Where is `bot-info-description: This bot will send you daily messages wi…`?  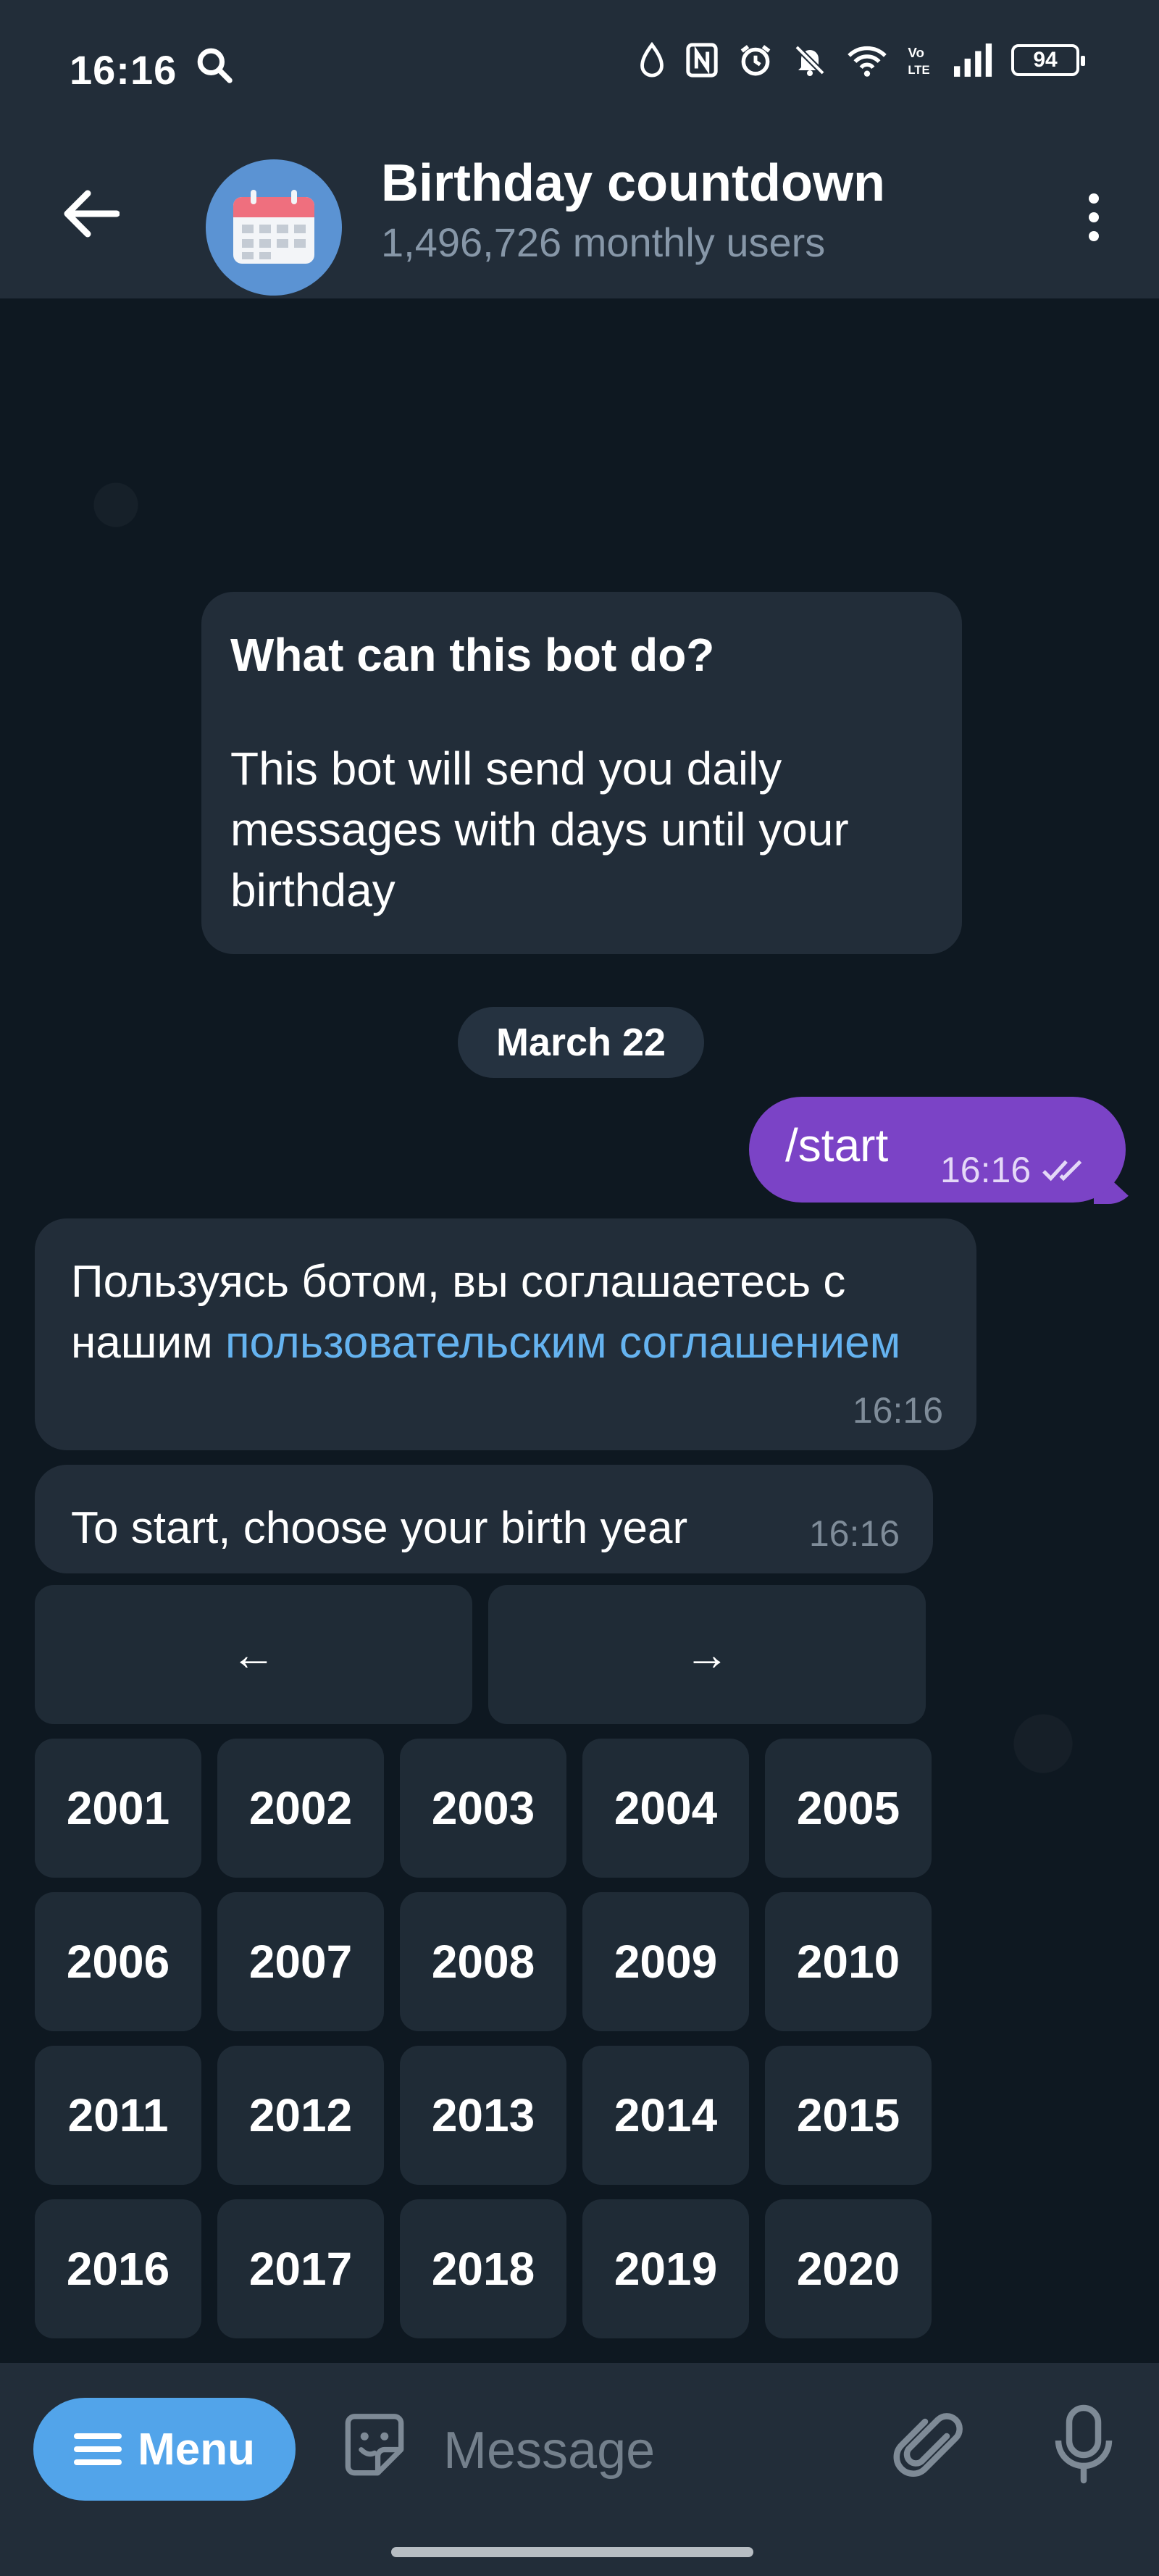 bot-info-description: This bot will send you daily messages wi… is located at coordinates (539, 829).